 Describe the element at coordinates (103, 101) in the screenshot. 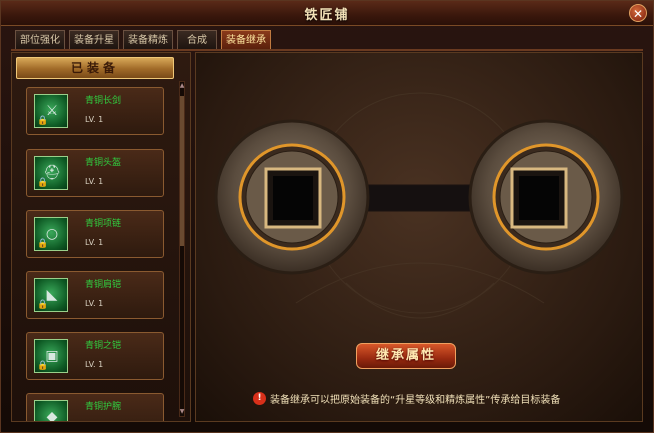

I see `item-name: 青铜长剑` at that location.